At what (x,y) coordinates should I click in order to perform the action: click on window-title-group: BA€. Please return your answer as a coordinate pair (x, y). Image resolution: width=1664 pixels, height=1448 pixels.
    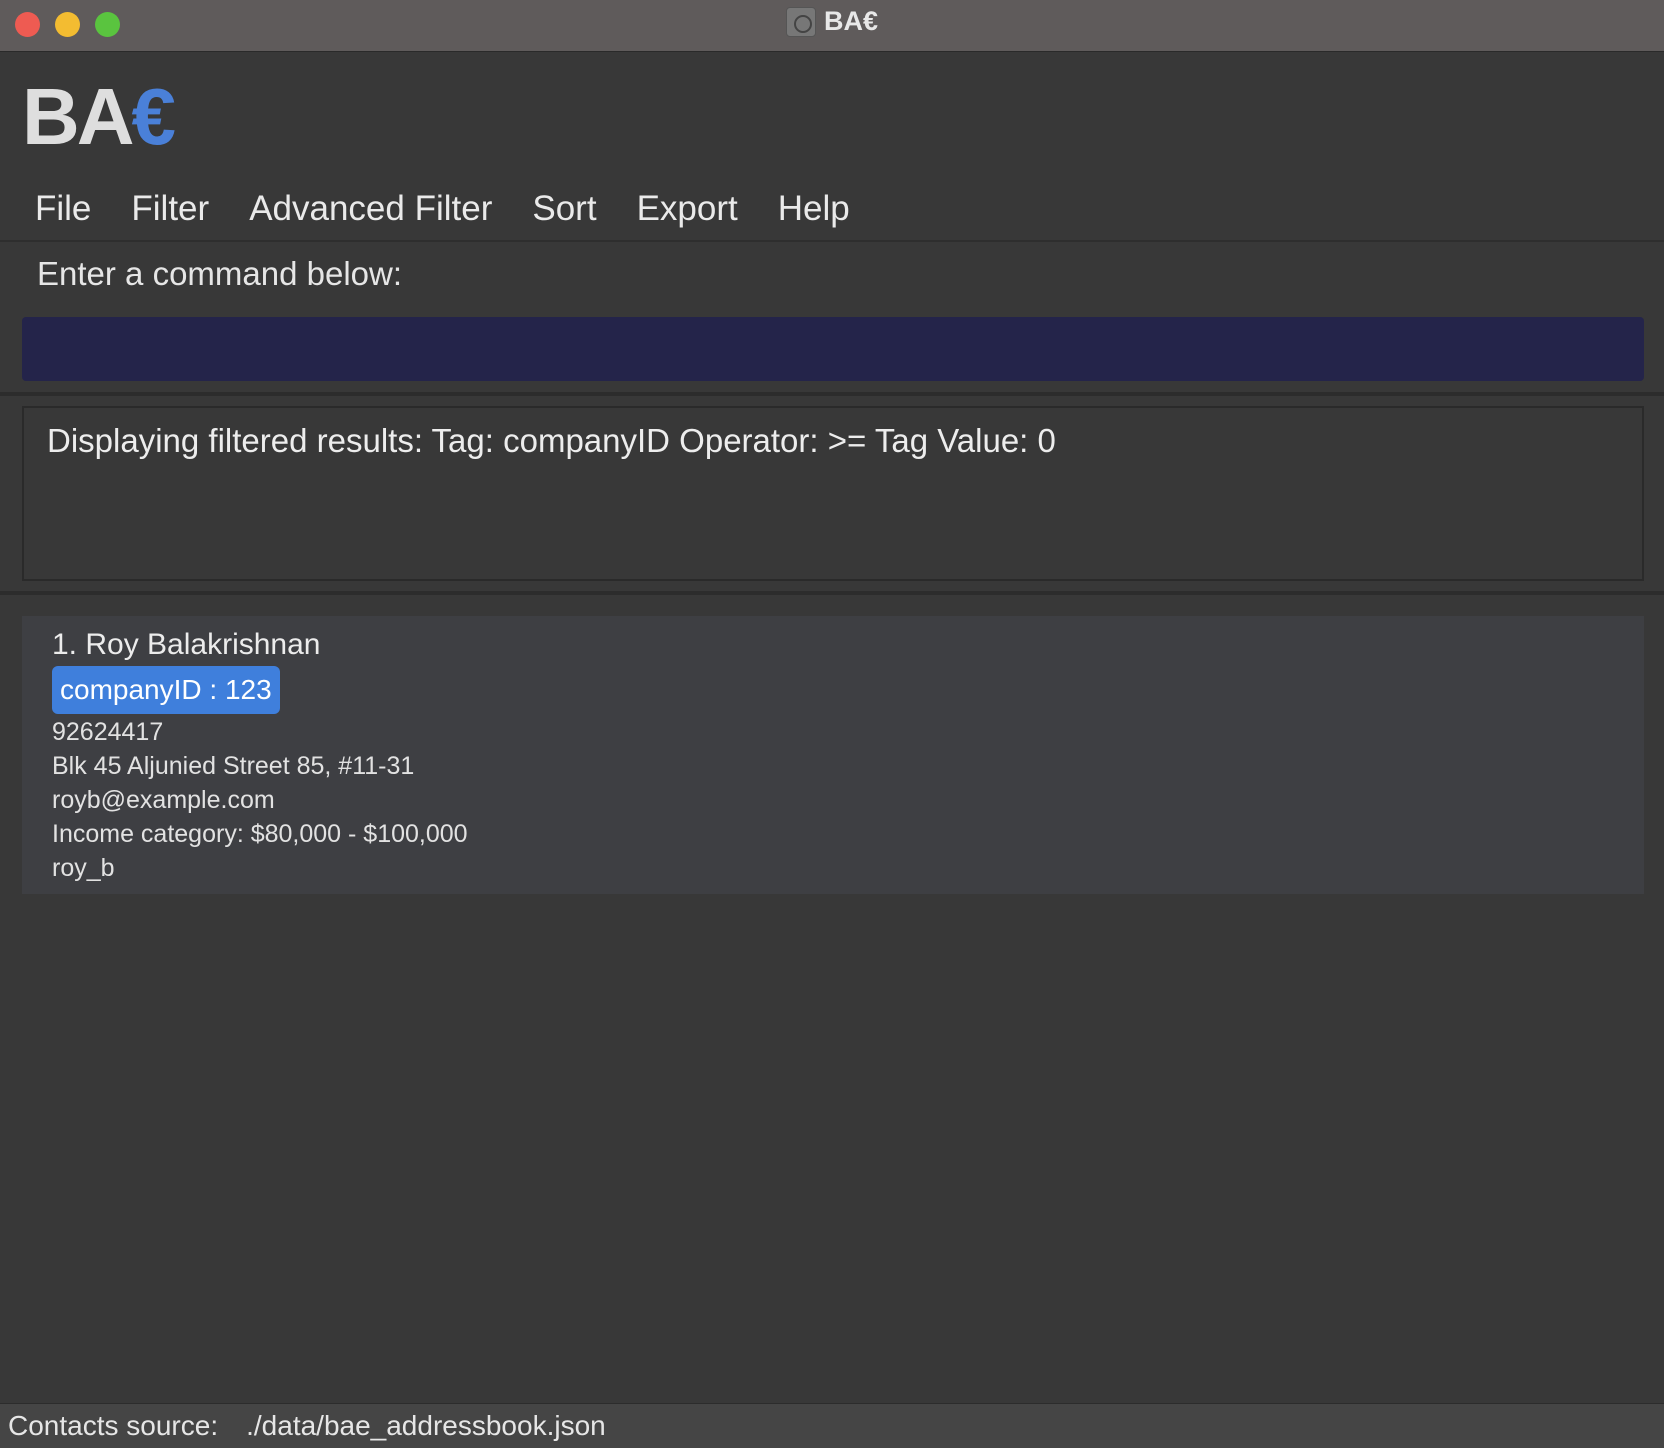
    Looking at the image, I should click on (832, 21).